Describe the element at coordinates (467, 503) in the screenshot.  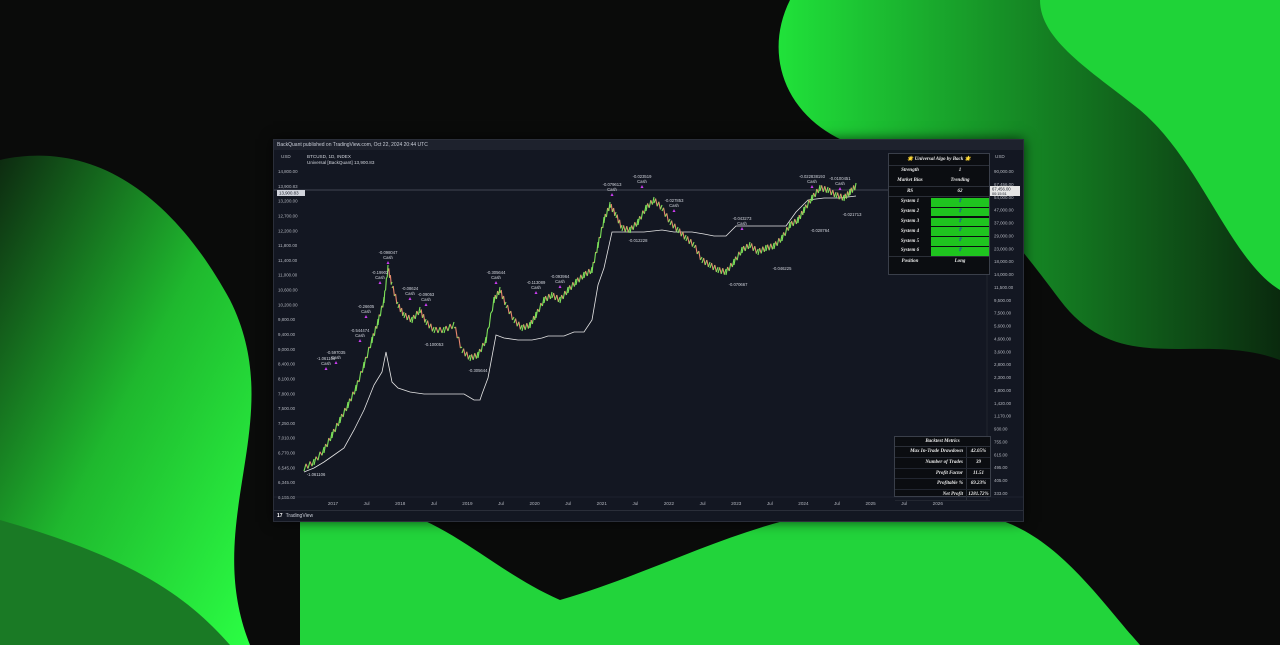
I see `time-axis-tick: 2019` at that location.